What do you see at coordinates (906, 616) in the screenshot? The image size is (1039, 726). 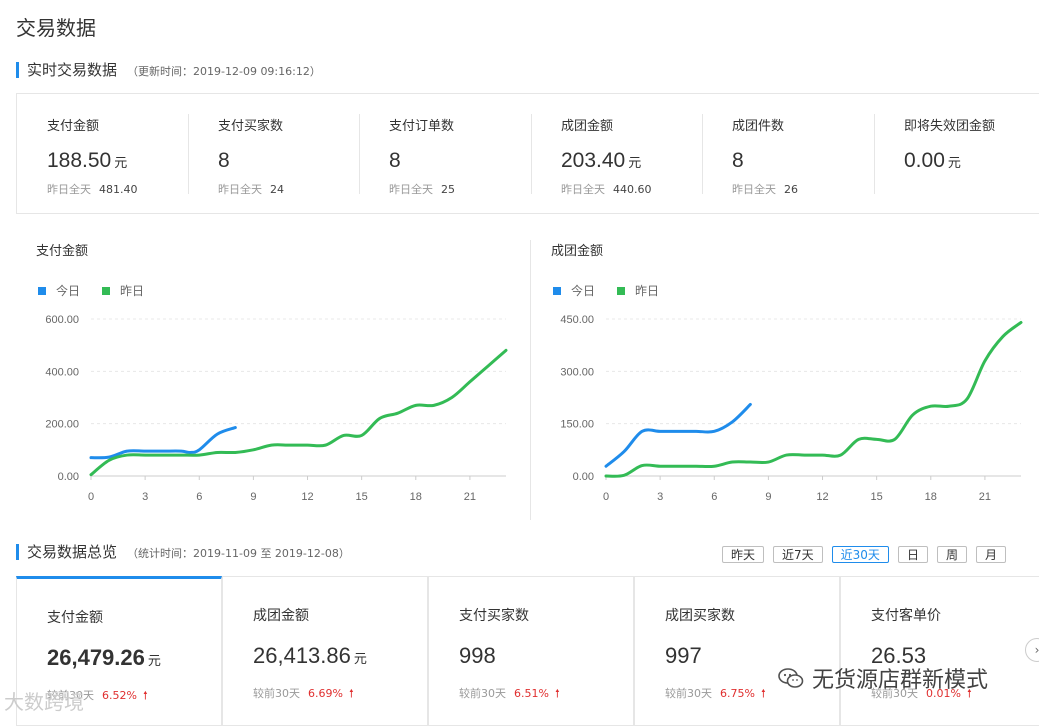 I see `card-label: 支付客单价` at bounding box center [906, 616].